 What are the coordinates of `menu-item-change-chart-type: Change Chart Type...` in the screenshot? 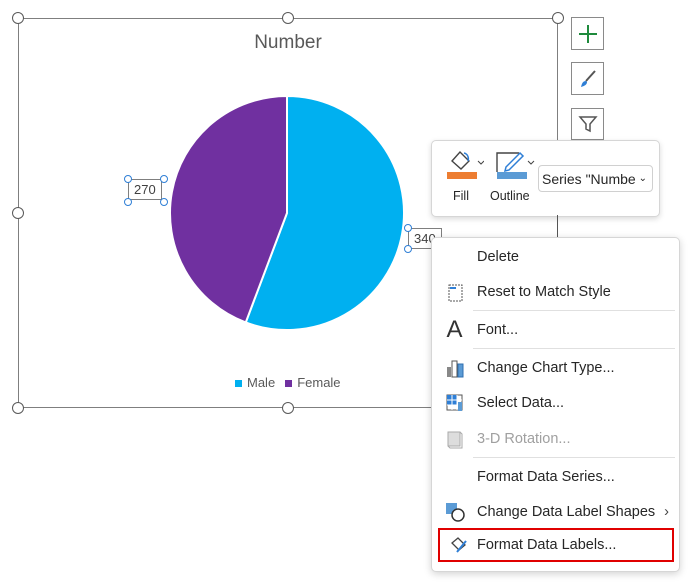 It's located at (555, 367).